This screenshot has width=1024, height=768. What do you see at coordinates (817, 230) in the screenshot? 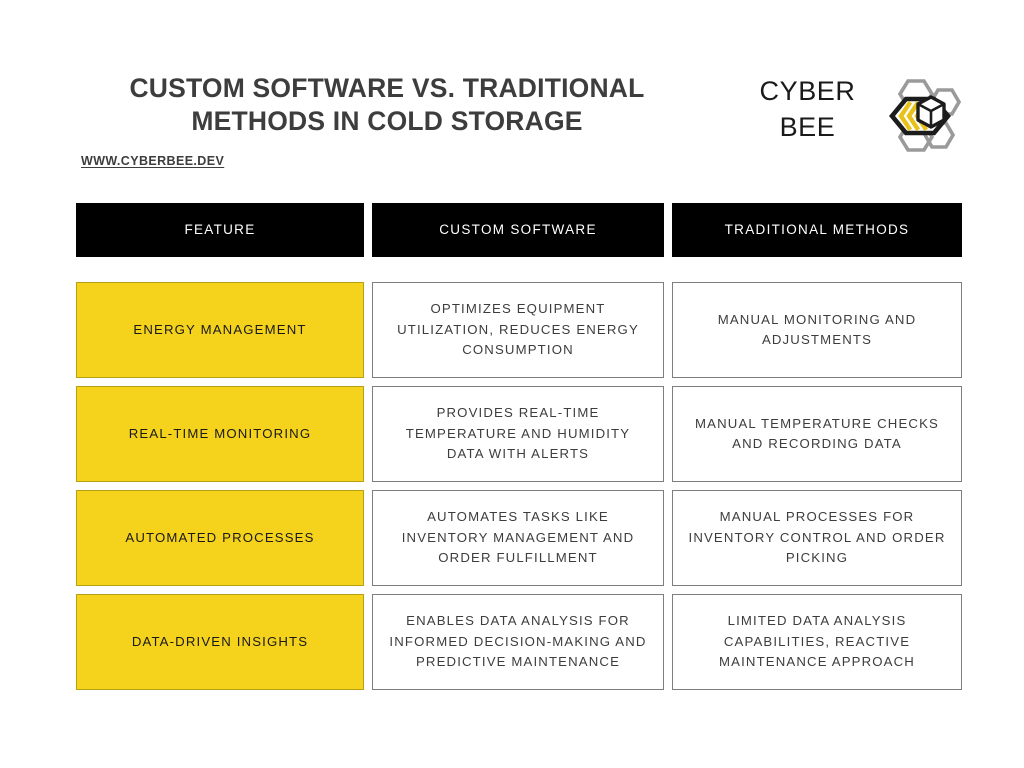
I see `column-header-traditional-methods: TRADITIONAL METHODS` at bounding box center [817, 230].